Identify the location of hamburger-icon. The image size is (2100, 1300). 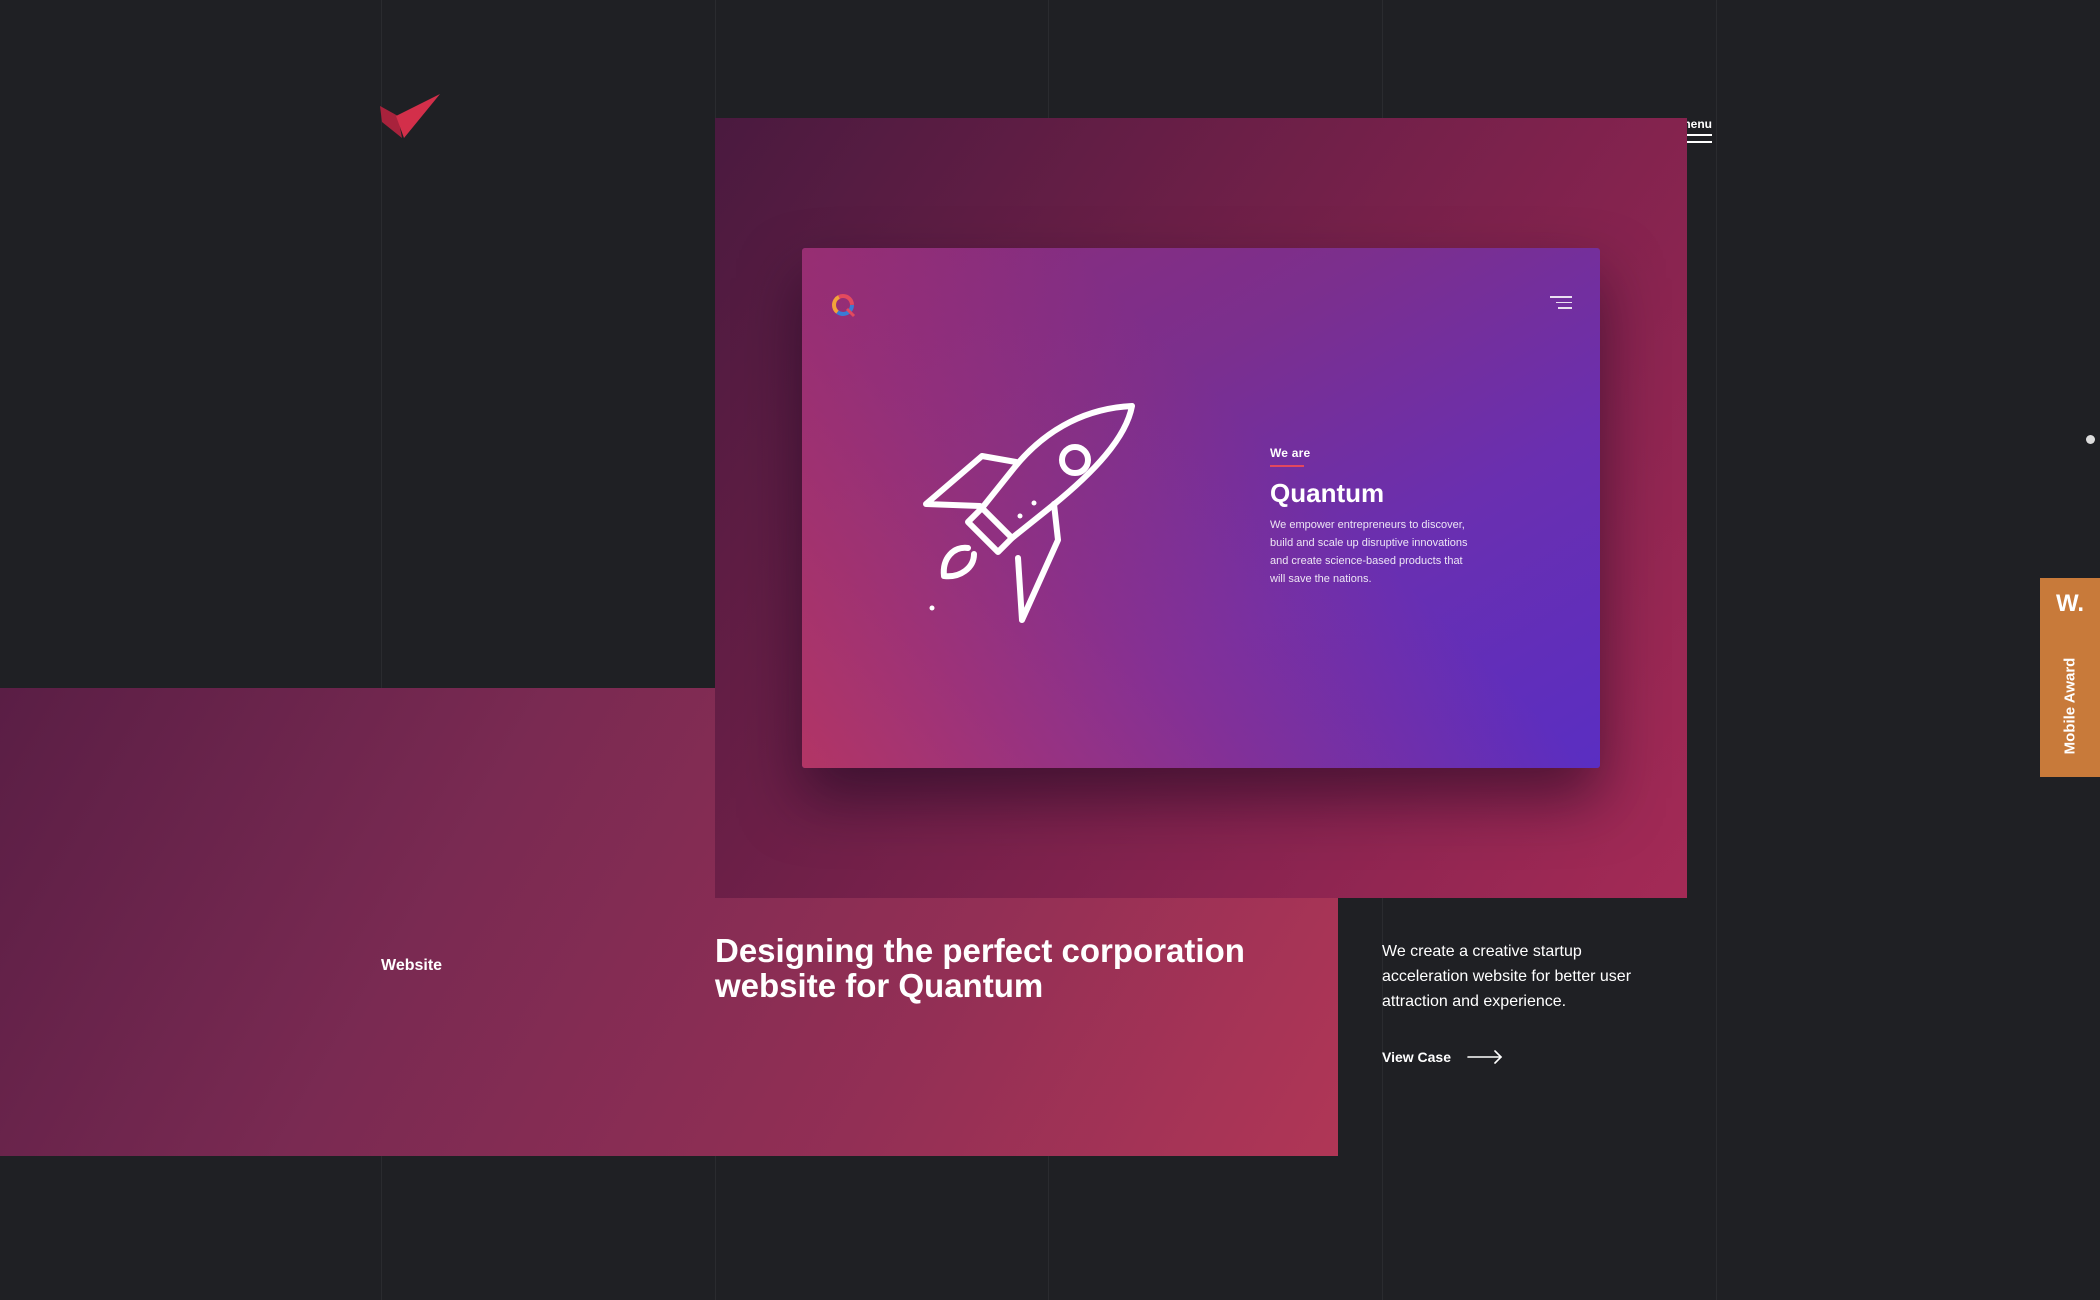
(1561, 304).